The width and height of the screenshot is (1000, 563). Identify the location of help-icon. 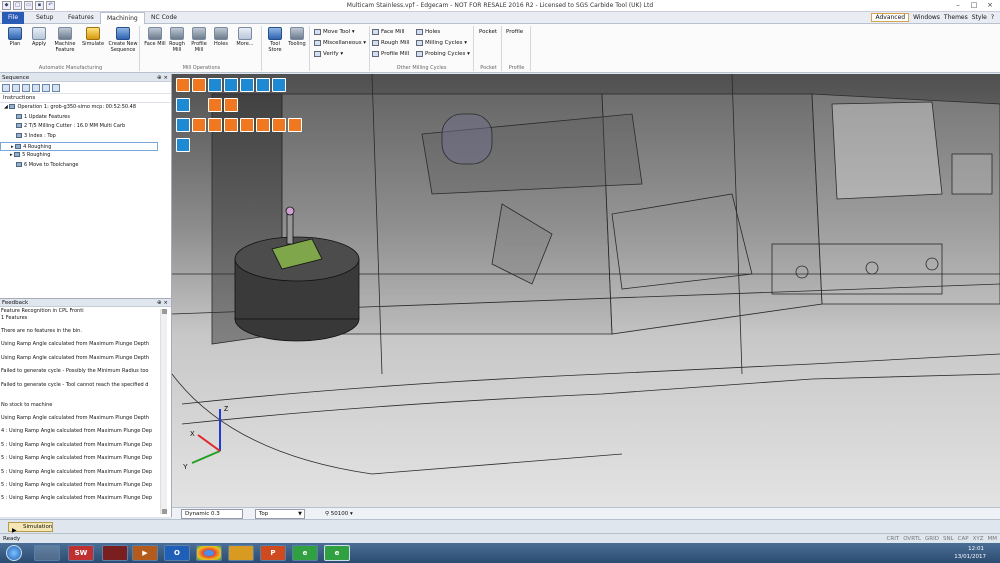
(56, 87).